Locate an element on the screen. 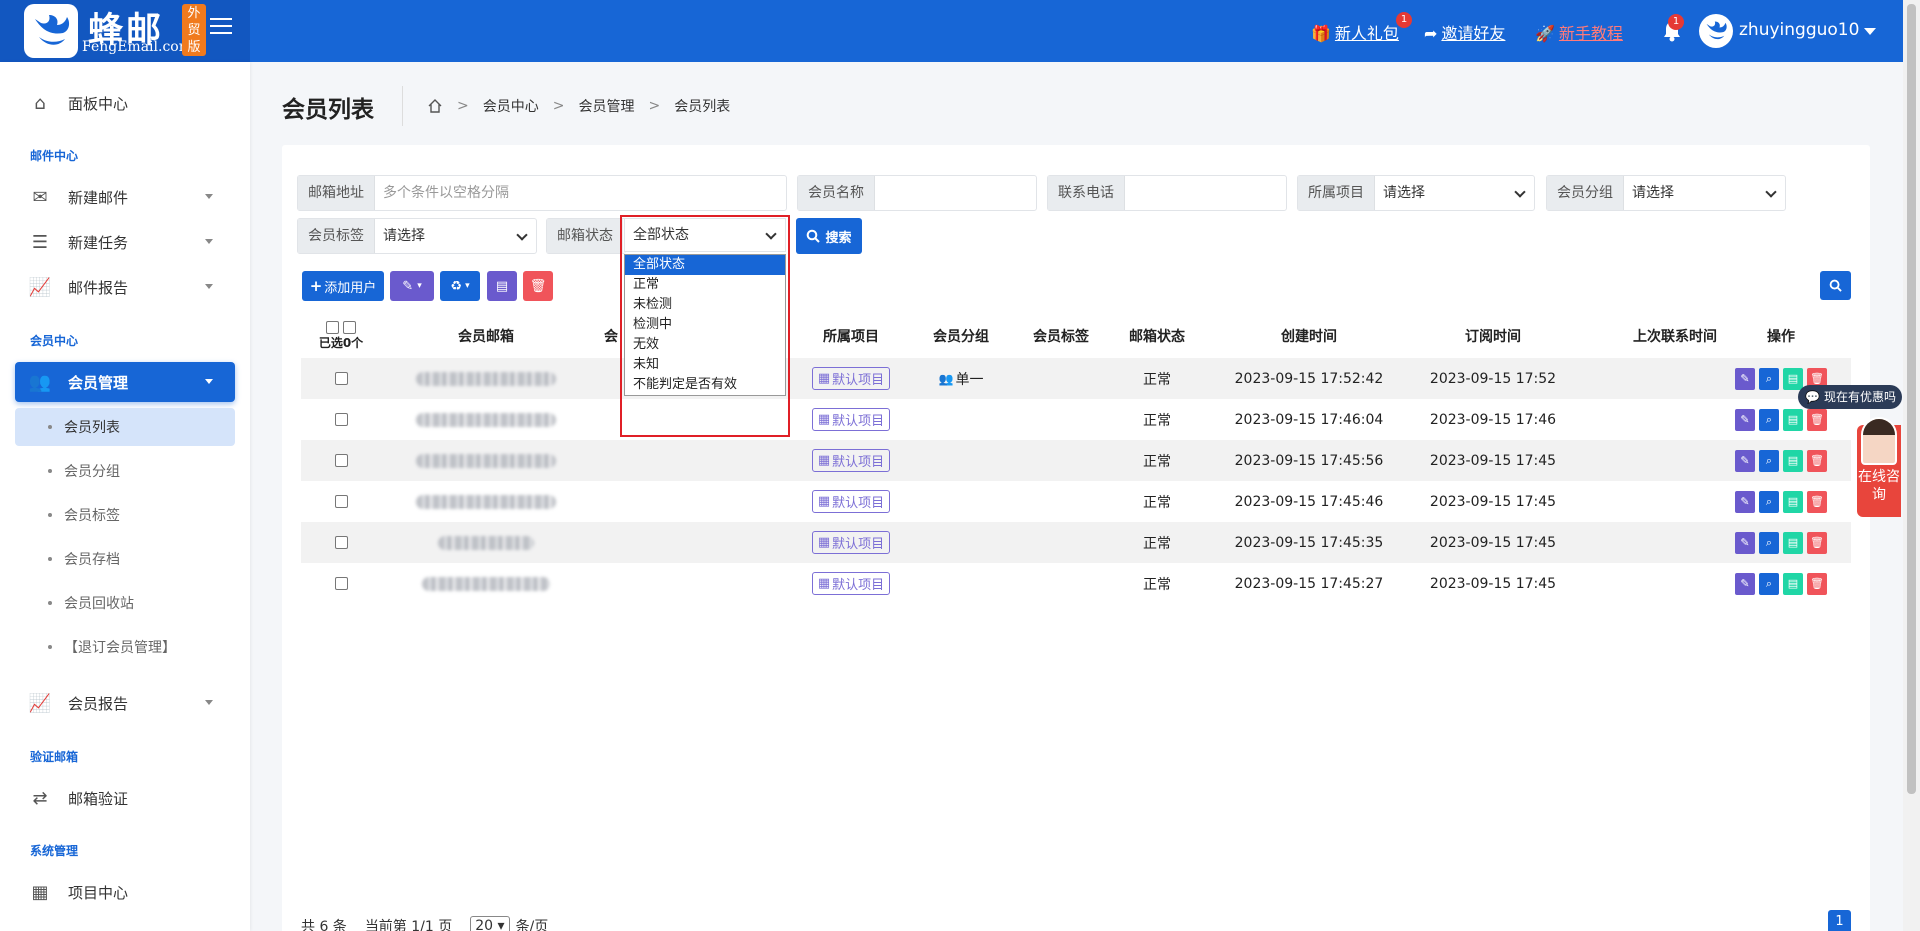 This screenshot has width=1920, height=931. sidebar-item-dashboard: ⌂ 面板中心 is located at coordinates (125, 103).